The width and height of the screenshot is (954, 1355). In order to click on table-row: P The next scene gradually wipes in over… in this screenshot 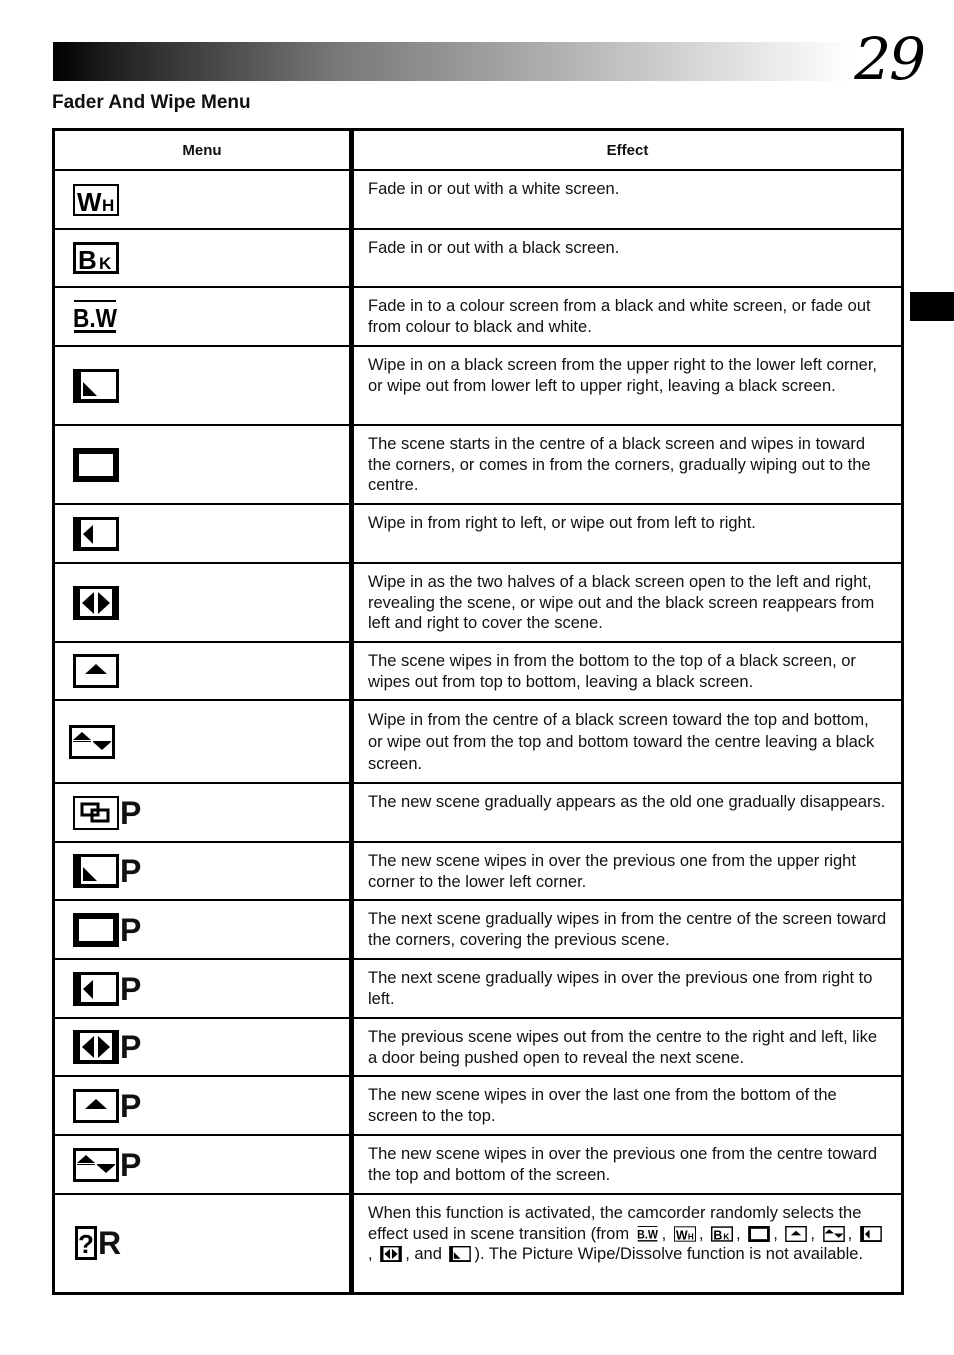, I will do `click(478, 989)`.